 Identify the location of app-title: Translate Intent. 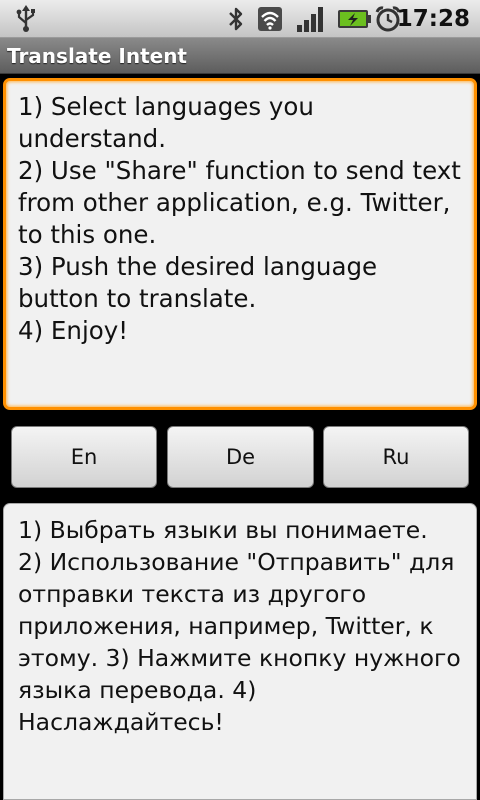
(97, 56).